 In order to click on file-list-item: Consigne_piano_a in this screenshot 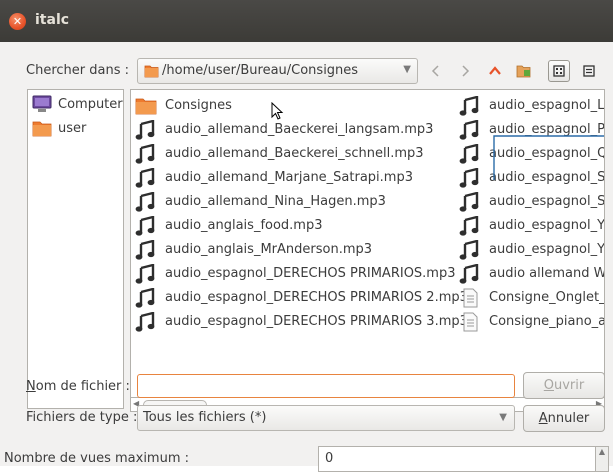, I will do `click(532, 321)`.